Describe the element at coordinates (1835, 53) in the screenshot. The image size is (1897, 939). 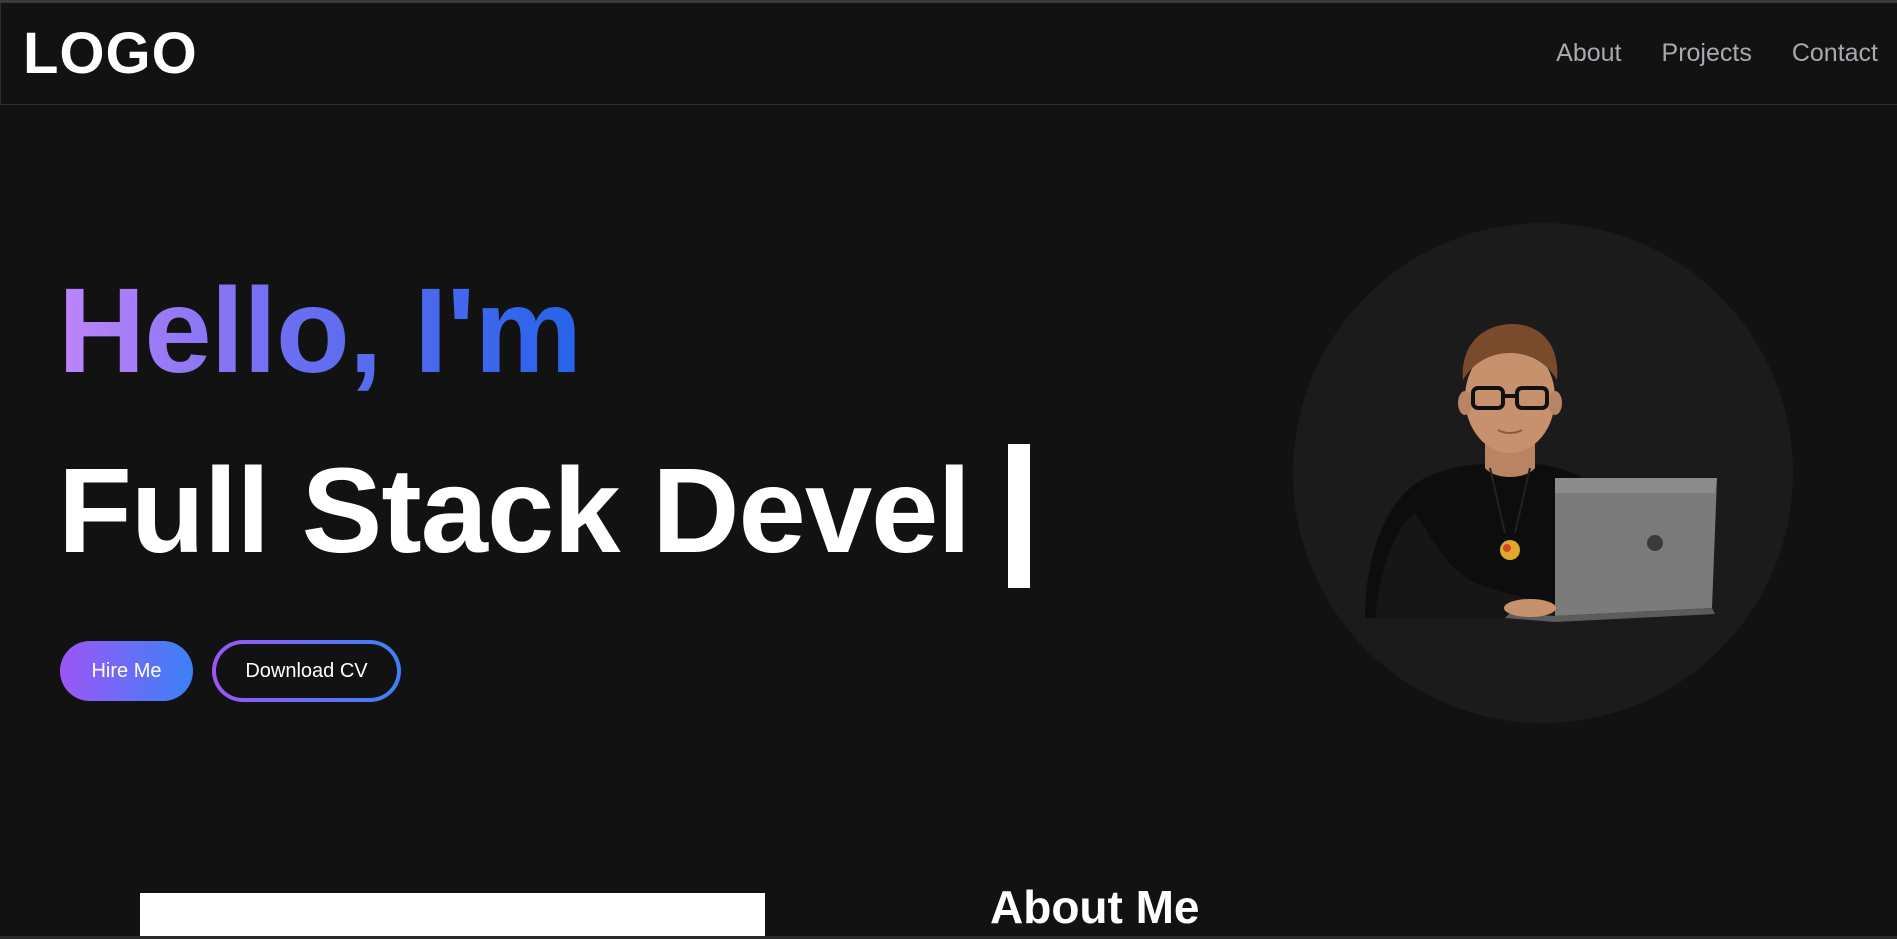
I see `nav-link-contact: Contact` at that location.